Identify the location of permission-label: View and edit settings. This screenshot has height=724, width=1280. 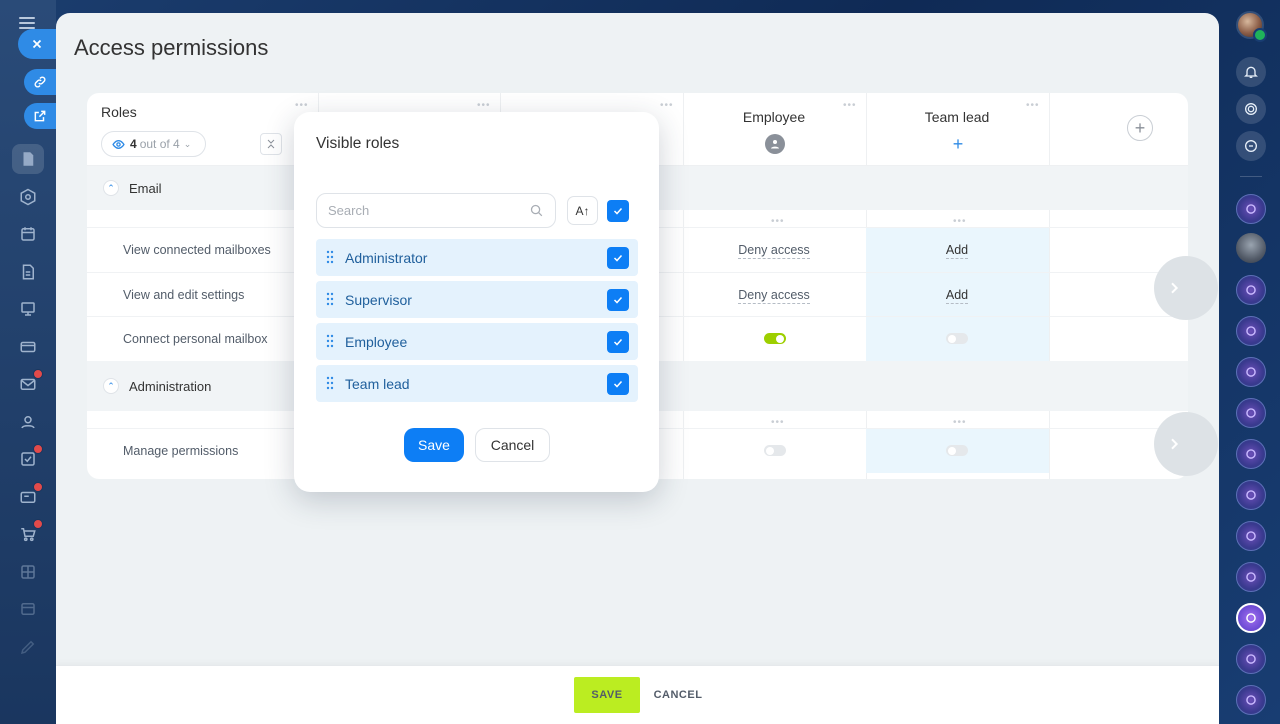
(184, 295).